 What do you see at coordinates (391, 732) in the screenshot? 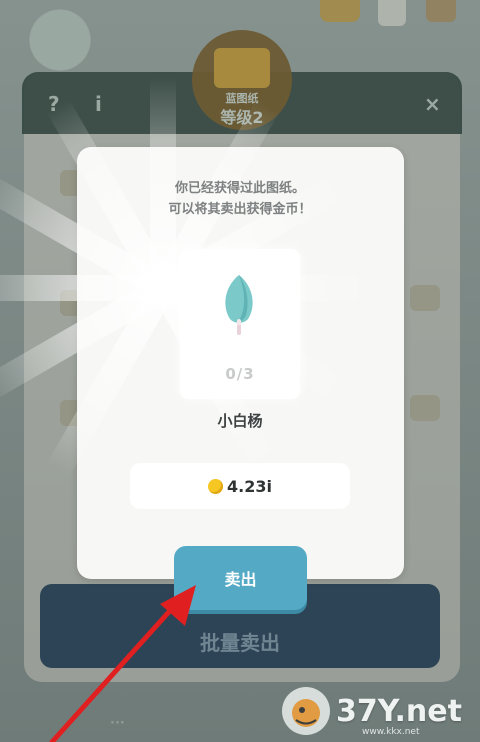
I see `watermark-subtext: www.kkx.net` at bounding box center [391, 732].